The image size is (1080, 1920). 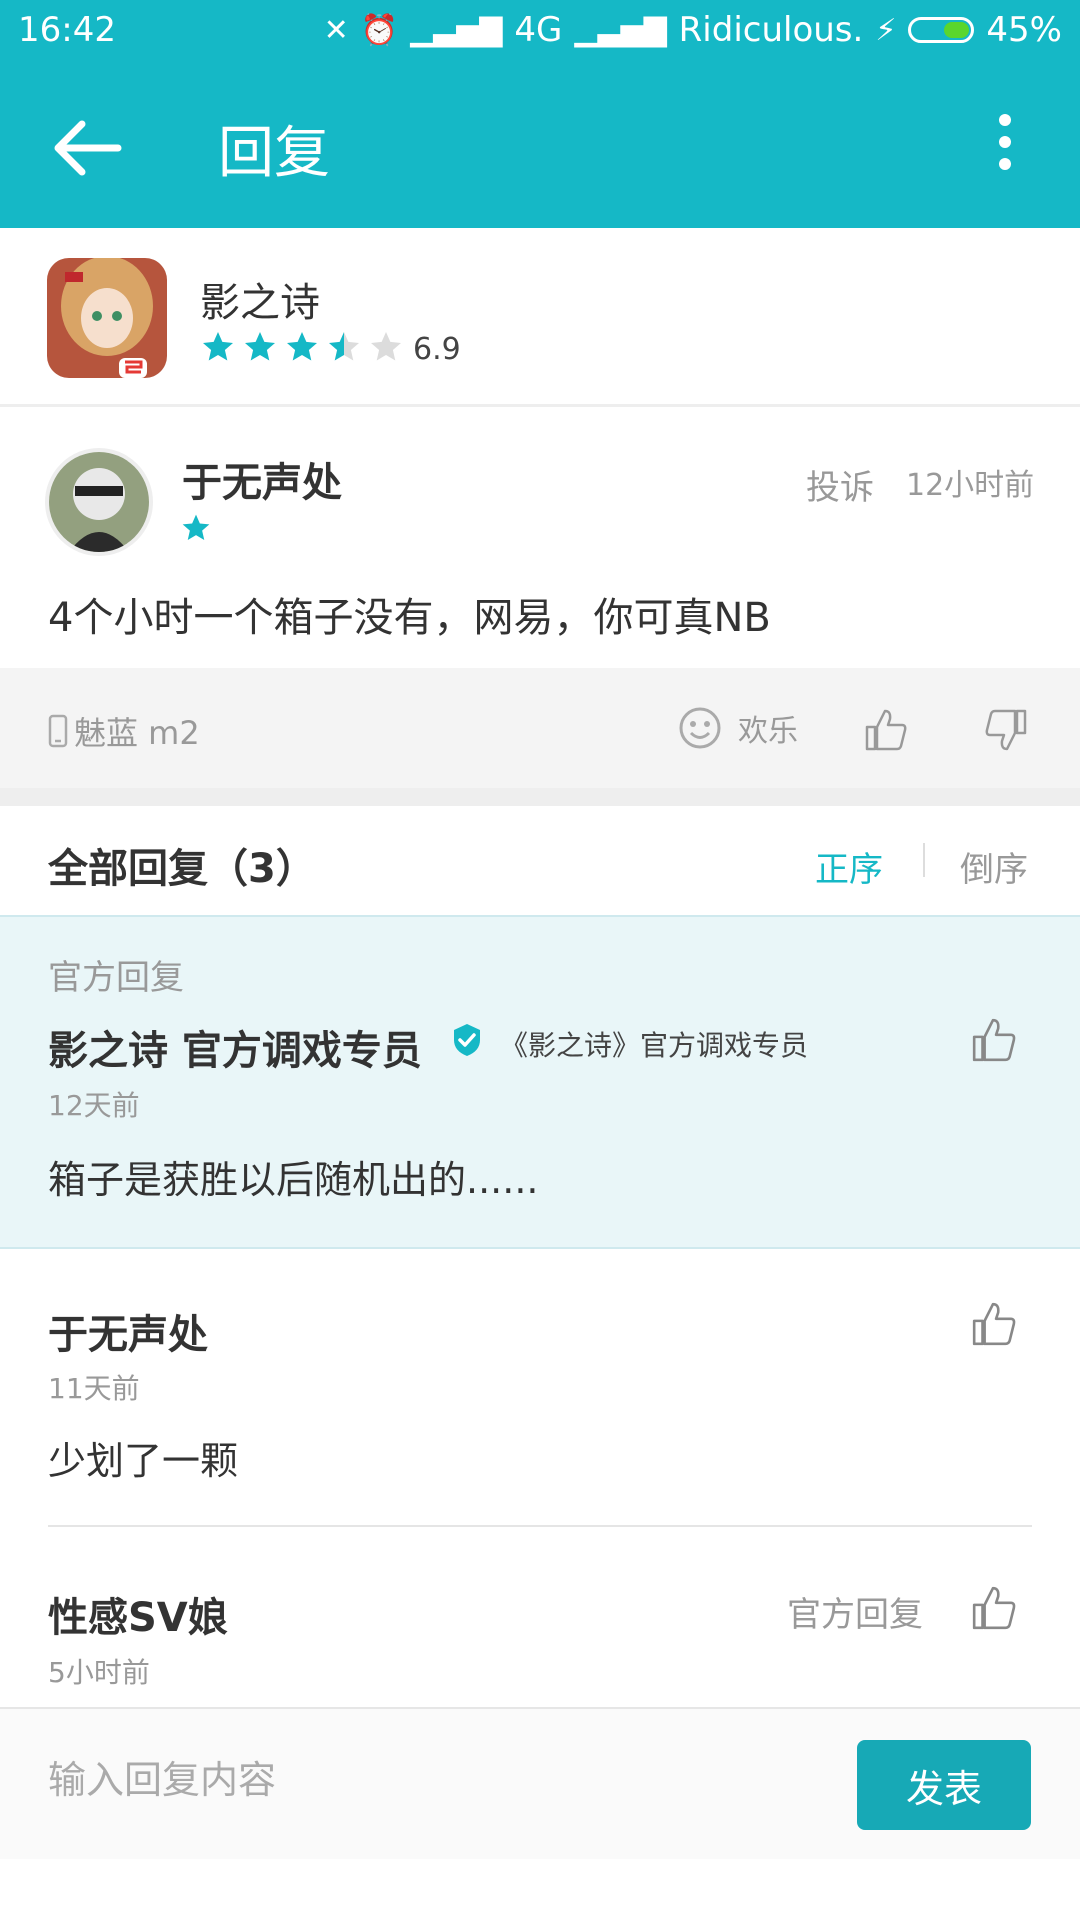 What do you see at coordinates (67, 30) in the screenshot?
I see `status-time: 16:42` at bounding box center [67, 30].